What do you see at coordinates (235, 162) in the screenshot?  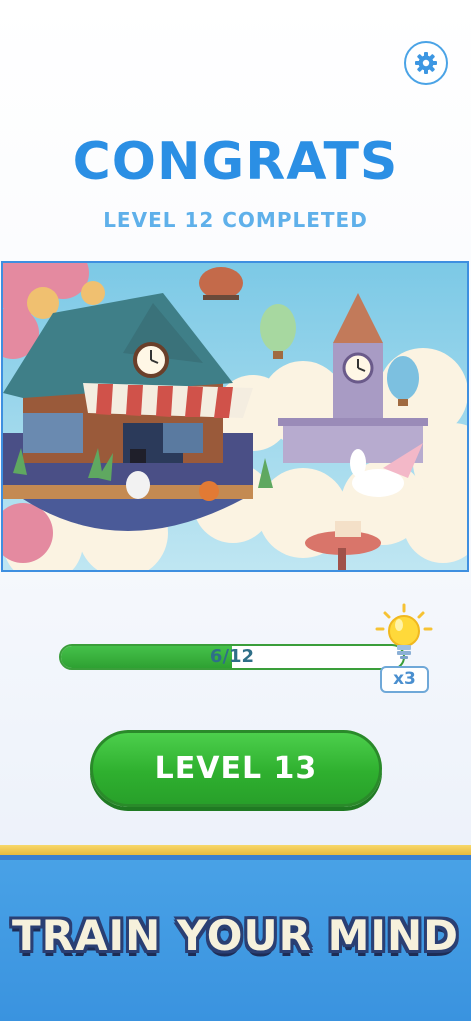 I see `congrats-title: CONGRATS` at bounding box center [235, 162].